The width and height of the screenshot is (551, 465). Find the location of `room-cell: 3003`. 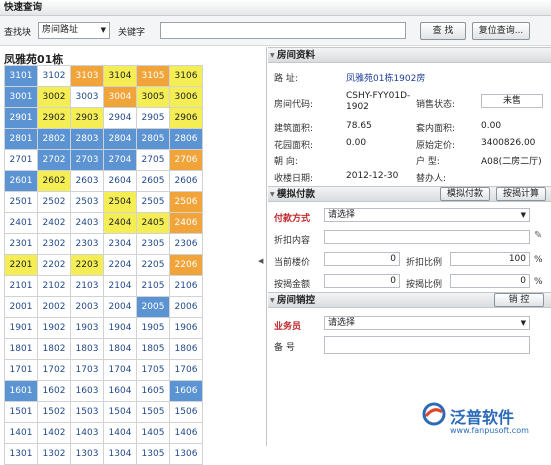

room-cell: 3003 is located at coordinates (87, 97).